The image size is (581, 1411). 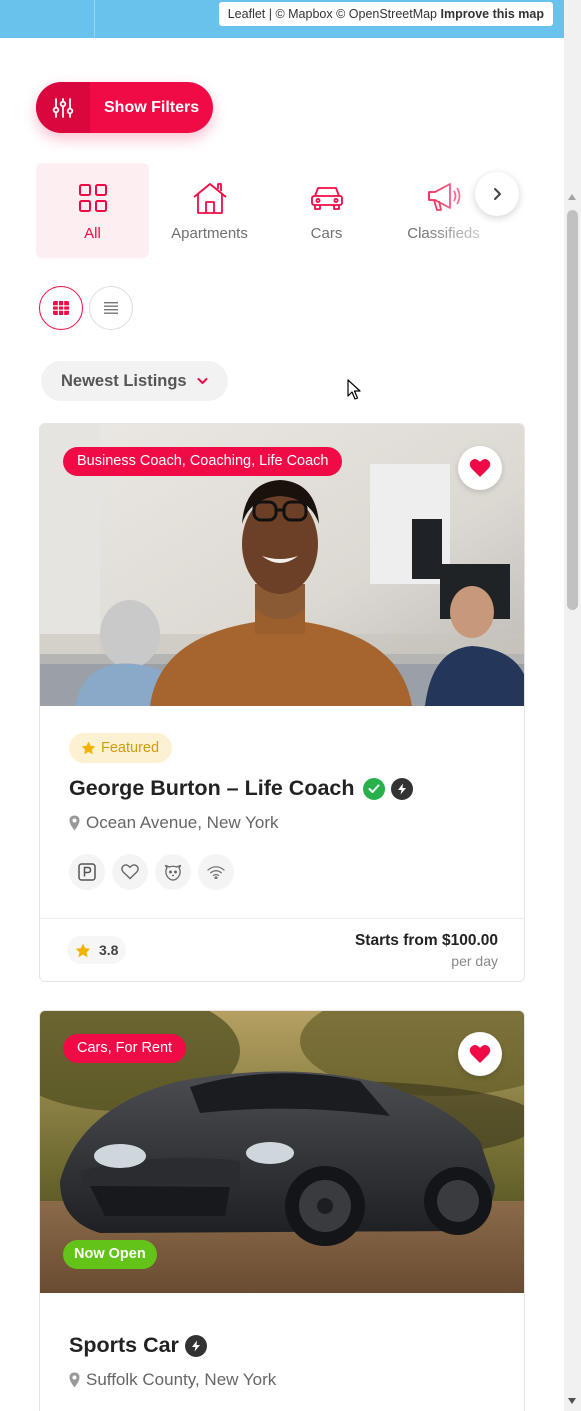 I want to click on category-next-button, so click(x=497, y=194).